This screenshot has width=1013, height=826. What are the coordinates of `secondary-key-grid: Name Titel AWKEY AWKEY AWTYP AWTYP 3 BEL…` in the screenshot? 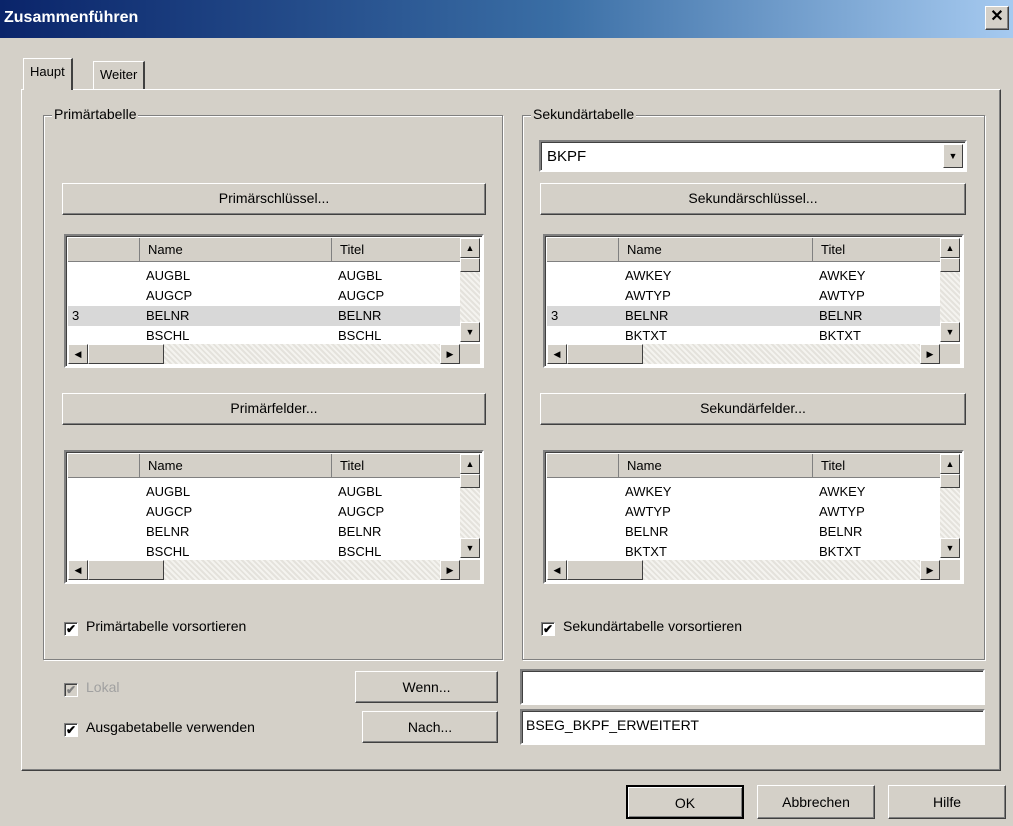 It's located at (753, 301).